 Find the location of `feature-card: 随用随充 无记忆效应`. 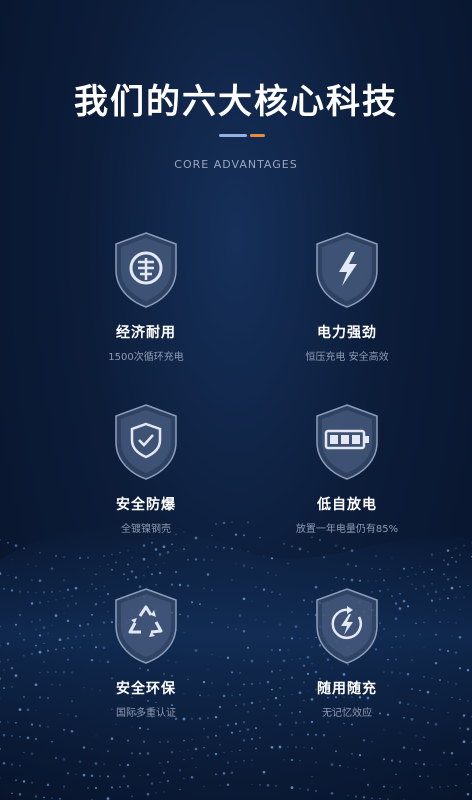

feature-card: 随用随充 无记忆效应 is located at coordinates (347, 652).